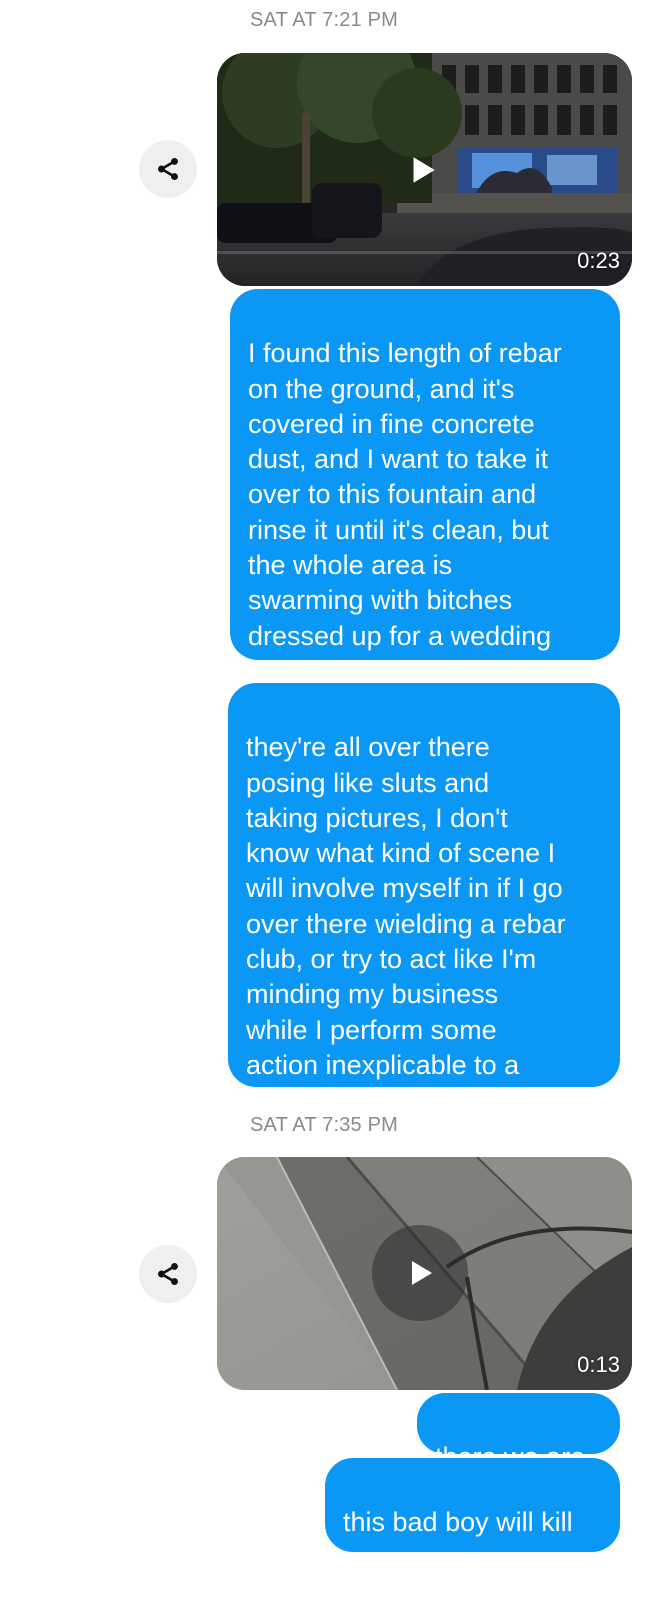 The height and width of the screenshot is (1610, 648). What do you see at coordinates (518, 1432) in the screenshot?
I see `message-bubble: there we are` at bounding box center [518, 1432].